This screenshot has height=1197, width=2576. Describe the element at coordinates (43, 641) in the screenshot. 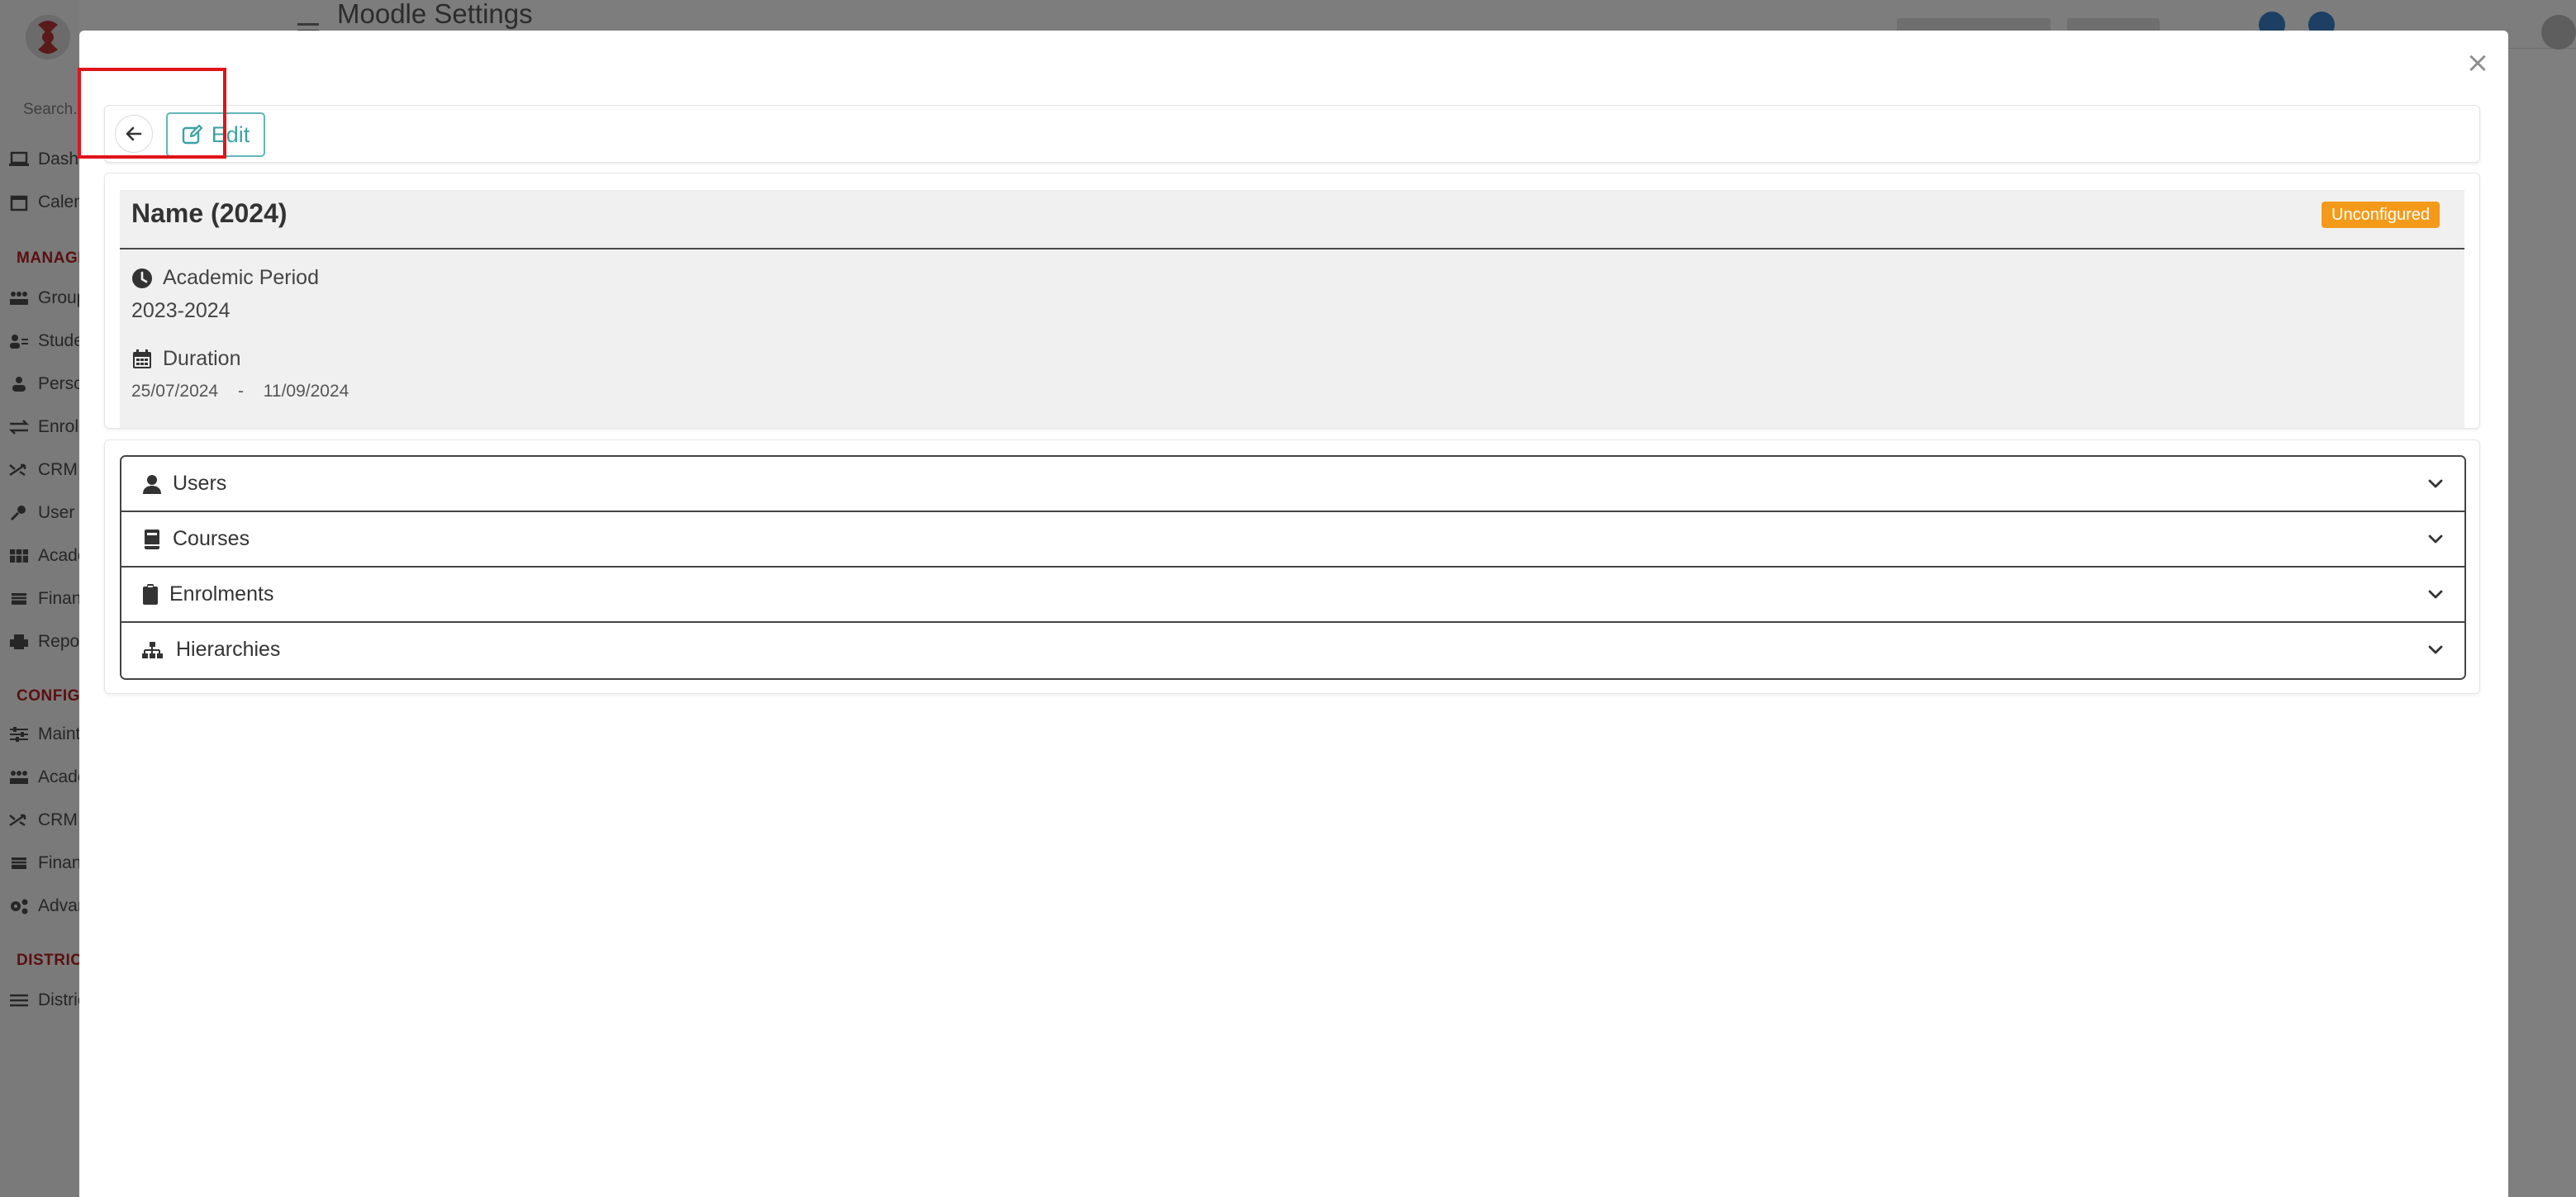

I see `sidebar-item-reports: Reports` at that location.